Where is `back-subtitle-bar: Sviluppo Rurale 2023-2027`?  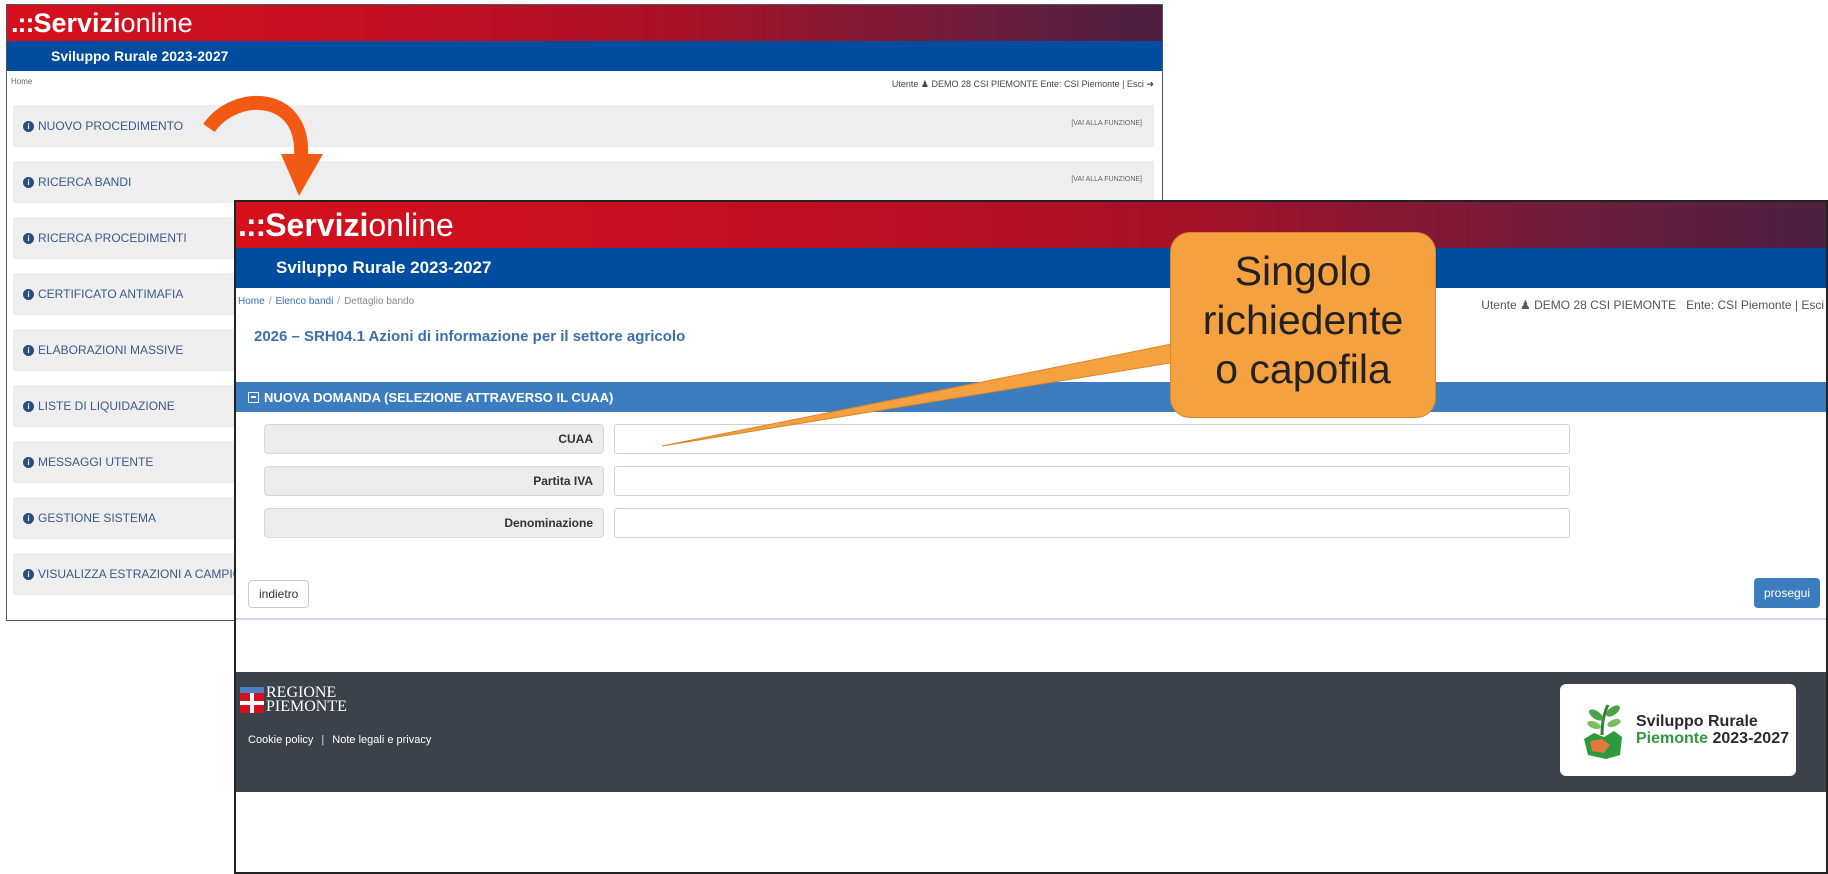
back-subtitle-bar: Sviluppo Rurale 2023-2027 is located at coordinates (584, 56).